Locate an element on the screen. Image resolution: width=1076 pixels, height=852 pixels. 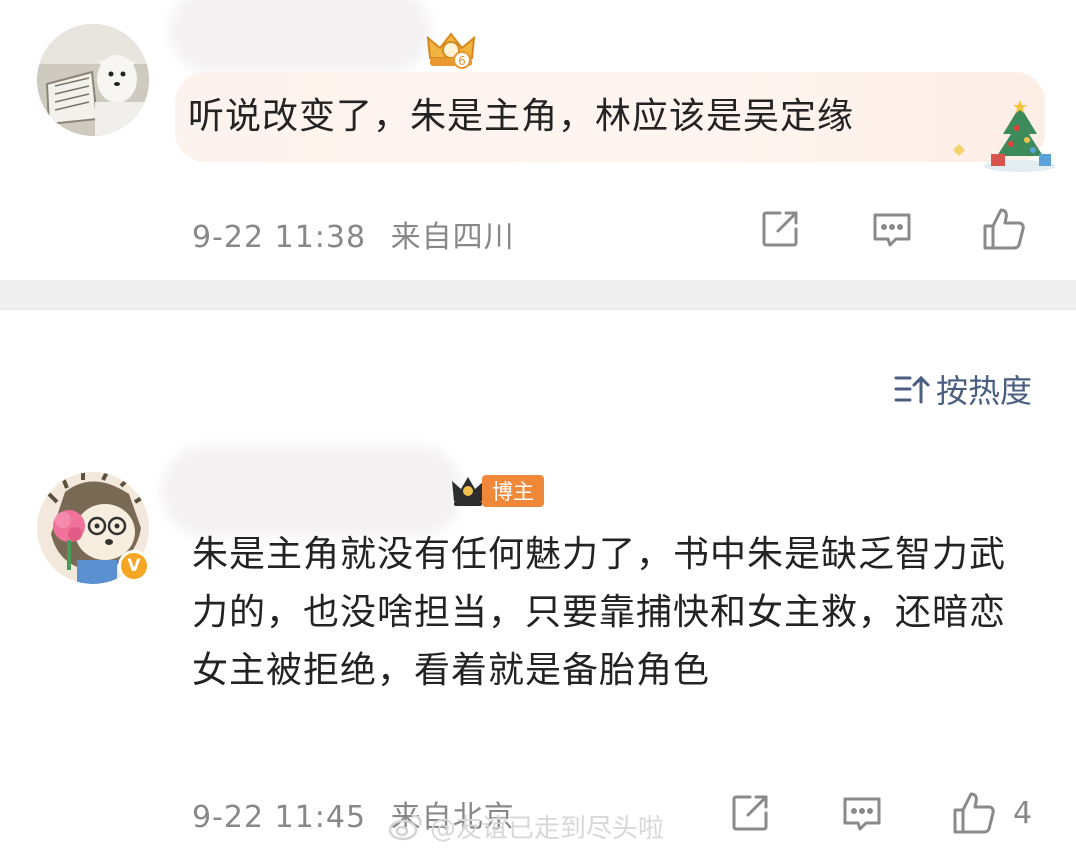
blogger-badge: 博主 is located at coordinates (497, 491).